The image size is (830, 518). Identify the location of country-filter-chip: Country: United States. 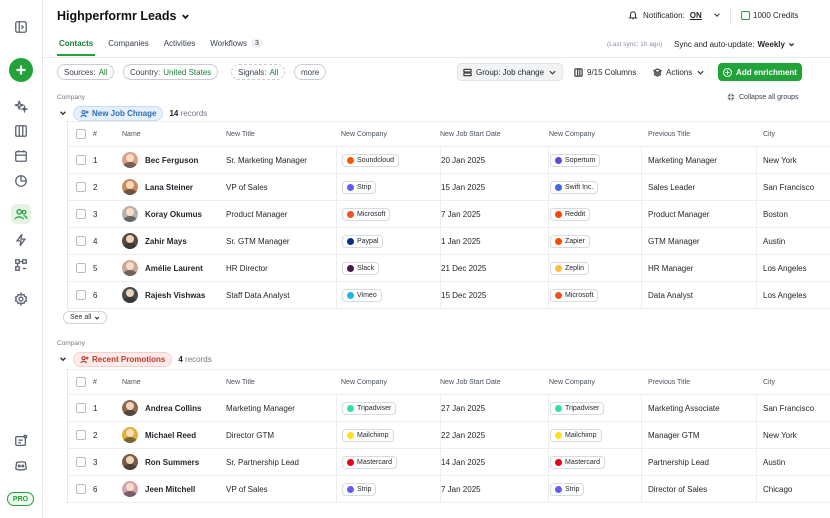
(171, 72).